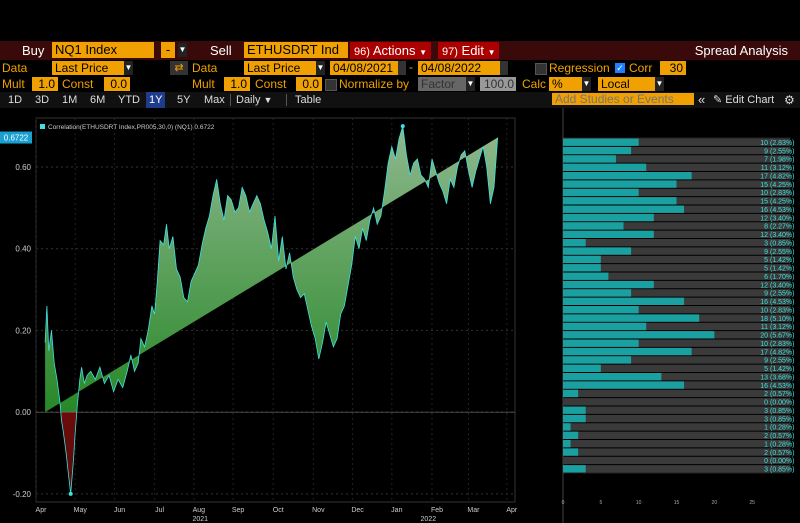 The image size is (800, 523). Describe the element at coordinates (764, 352) in the screenshot. I see `bin-count: 17` at that location.